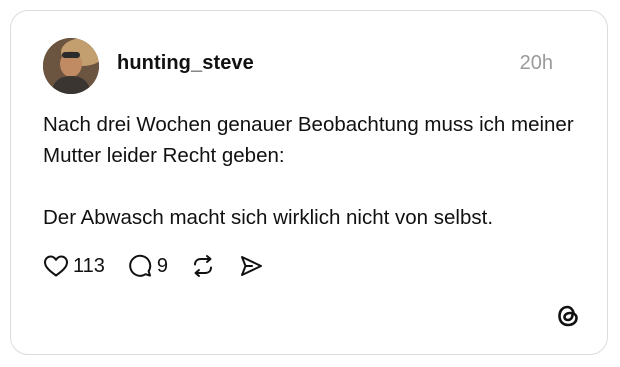 The width and height of the screenshot is (620, 367). I want to click on comment-icon, so click(140, 266).